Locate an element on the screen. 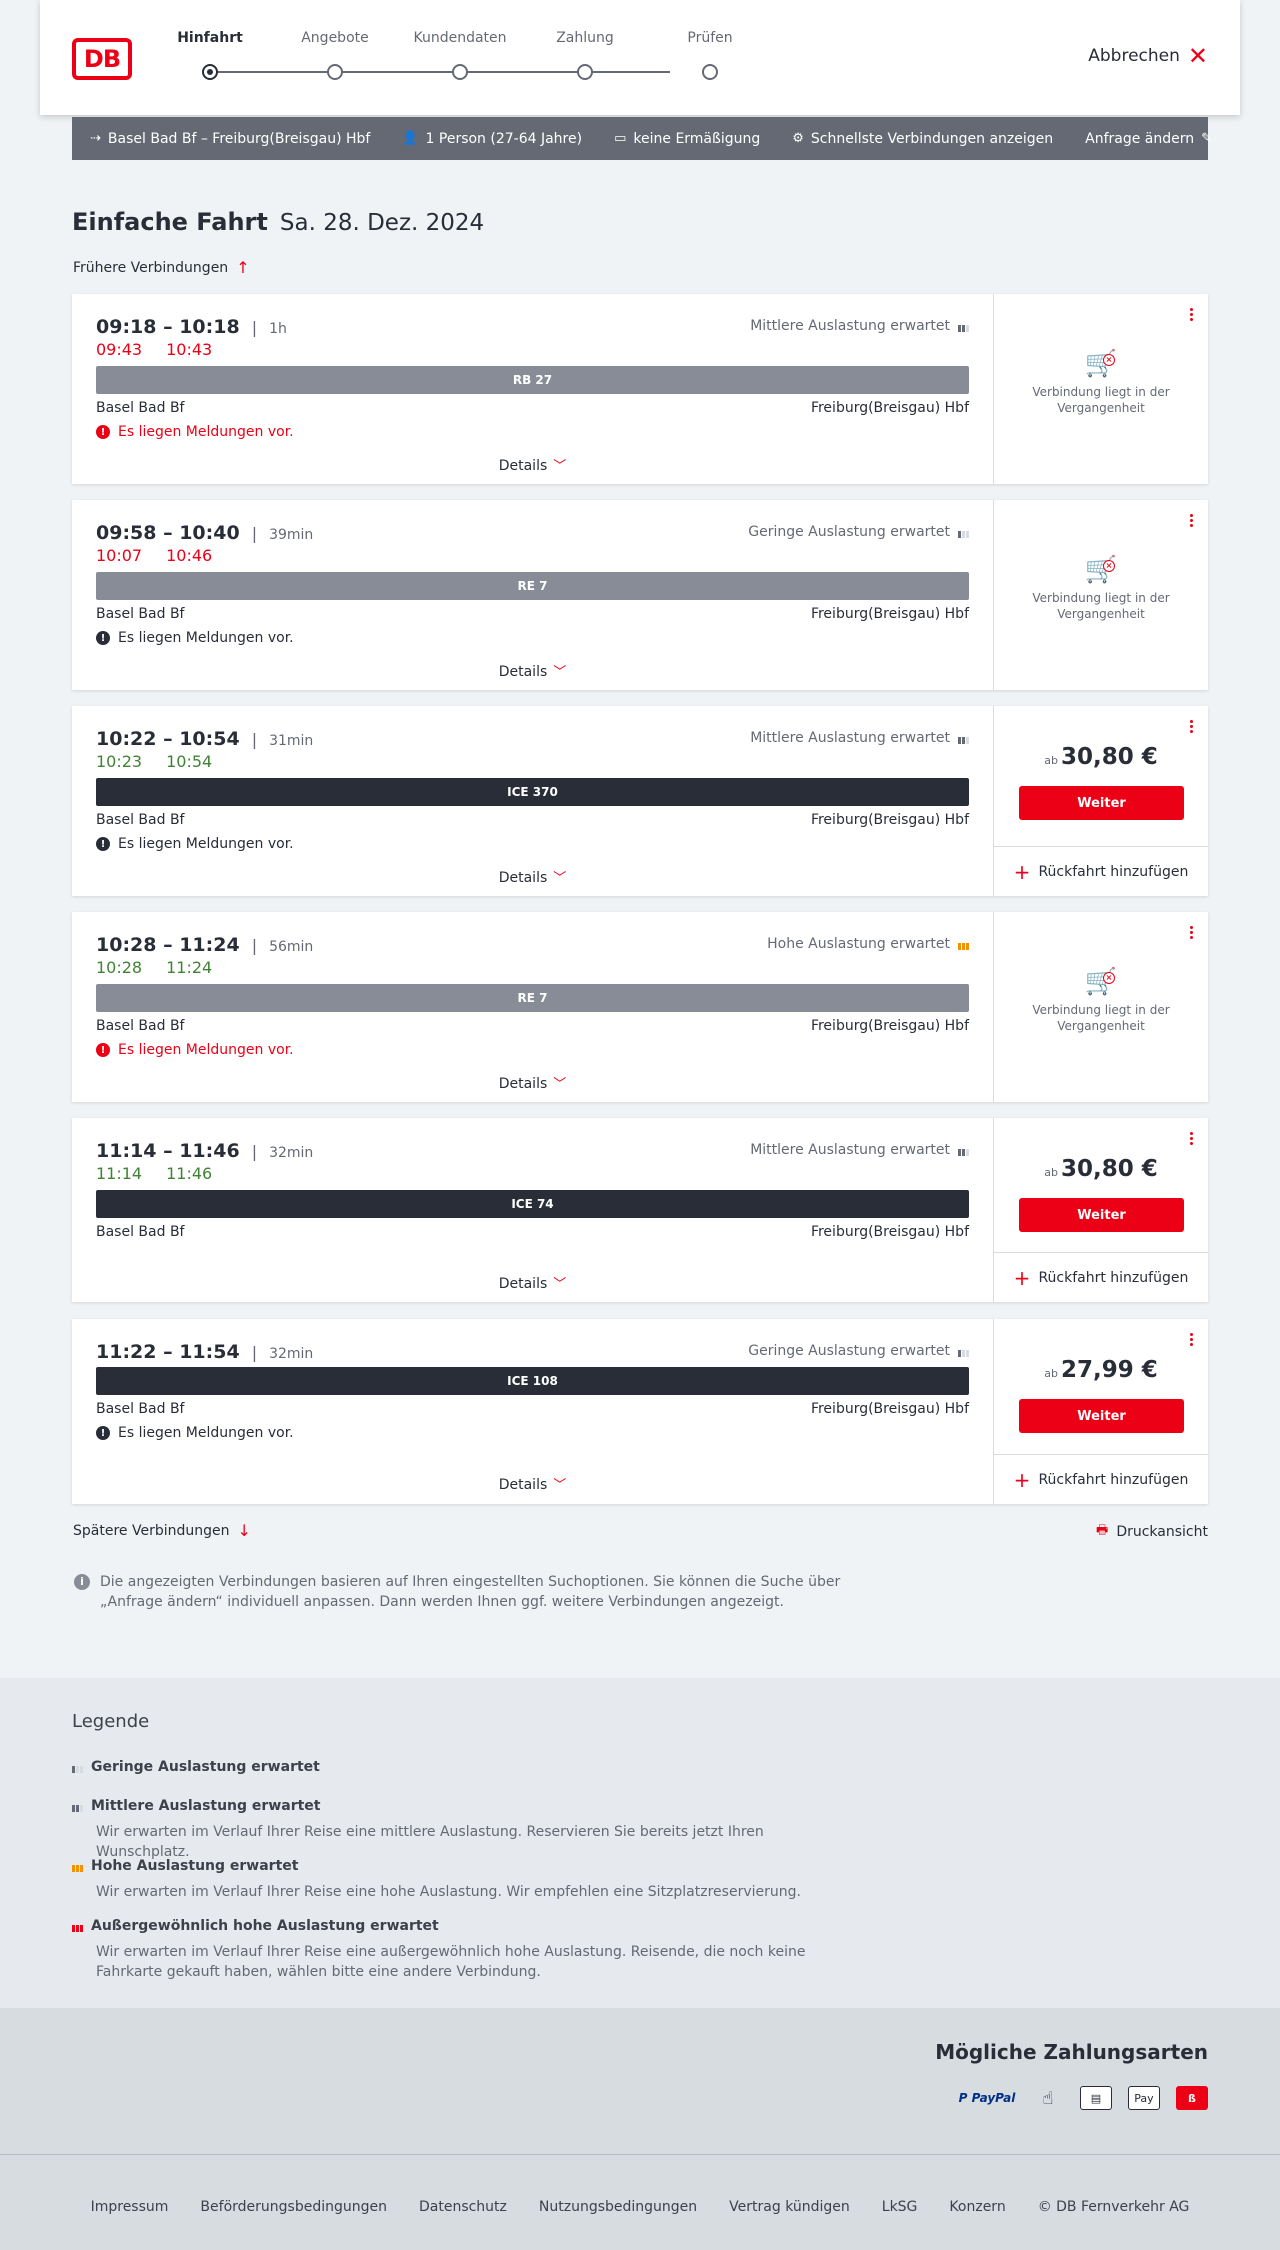 The height and width of the screenshot is (2250, 1280). earlier-connections-link: Frühere Verbindungen ↑ is located at coordinates (161, 267).